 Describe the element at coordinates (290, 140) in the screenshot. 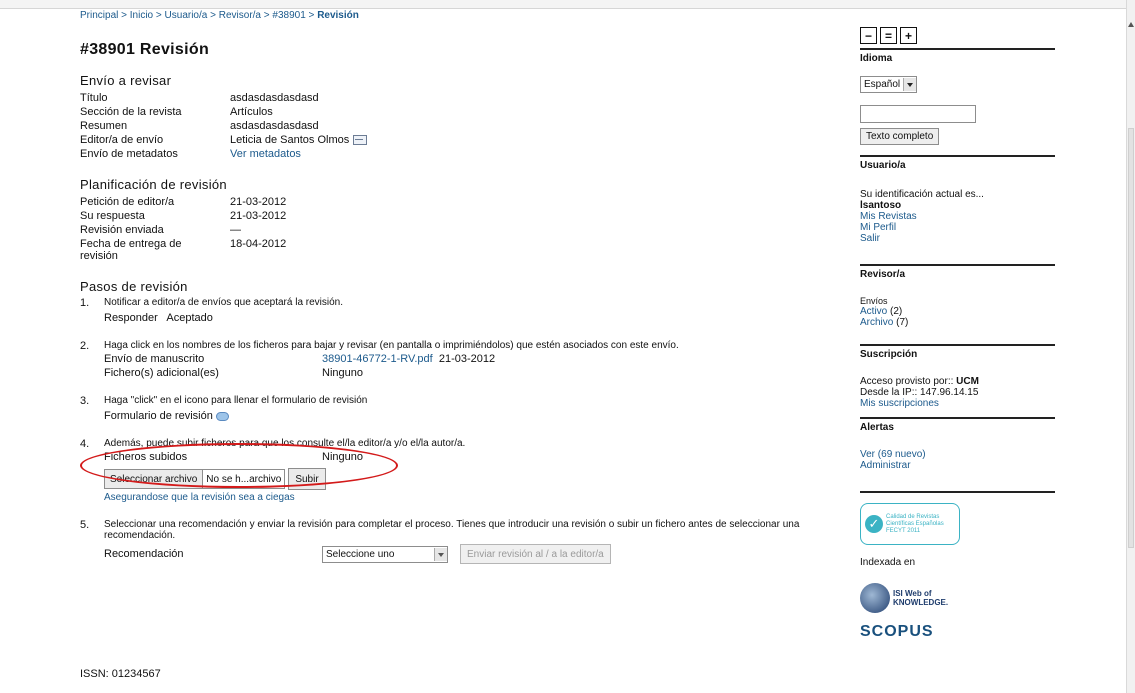

I see `editor-name: Leticia de Santos Olmos` at that location.